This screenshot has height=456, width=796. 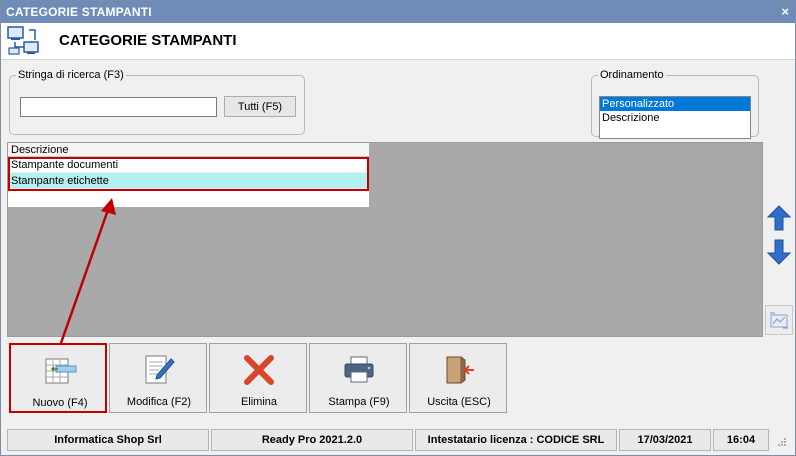 I want to click on ordering-listbox: Personalizzato Descrizione, so click(x=675, y=117).